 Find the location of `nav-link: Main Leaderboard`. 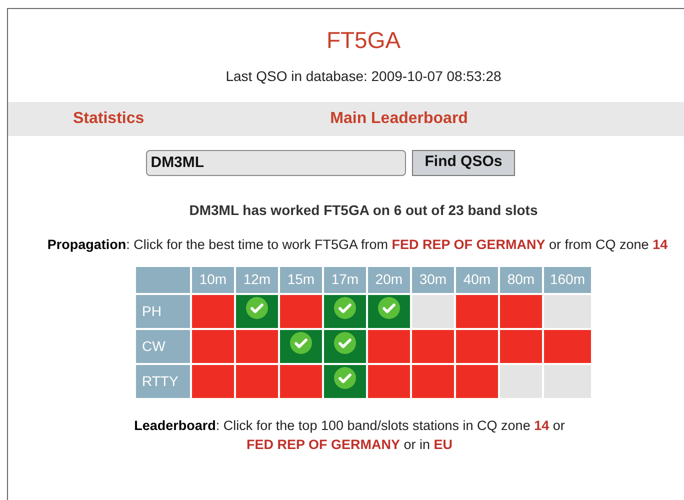

nav-link: Main Leaderboard is located at coordinates (399, 118).